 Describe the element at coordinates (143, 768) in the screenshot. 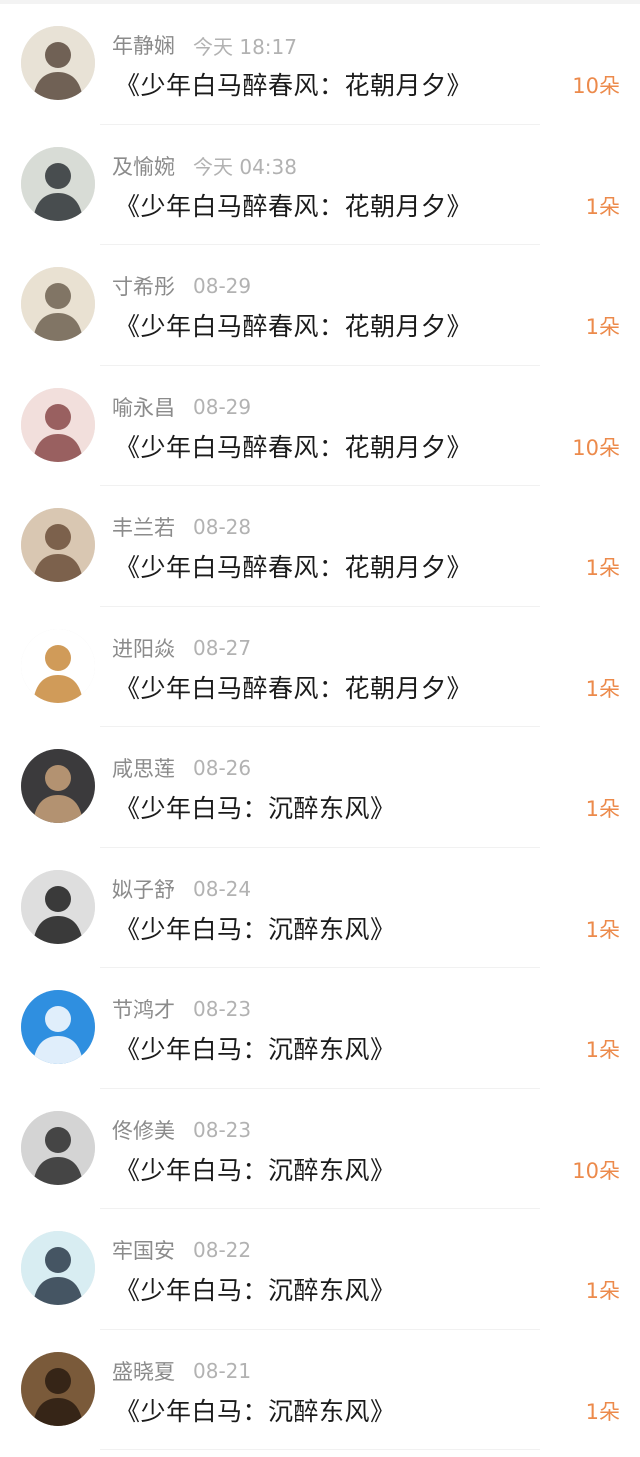

I see `user-name: 咸思莲` at that location.